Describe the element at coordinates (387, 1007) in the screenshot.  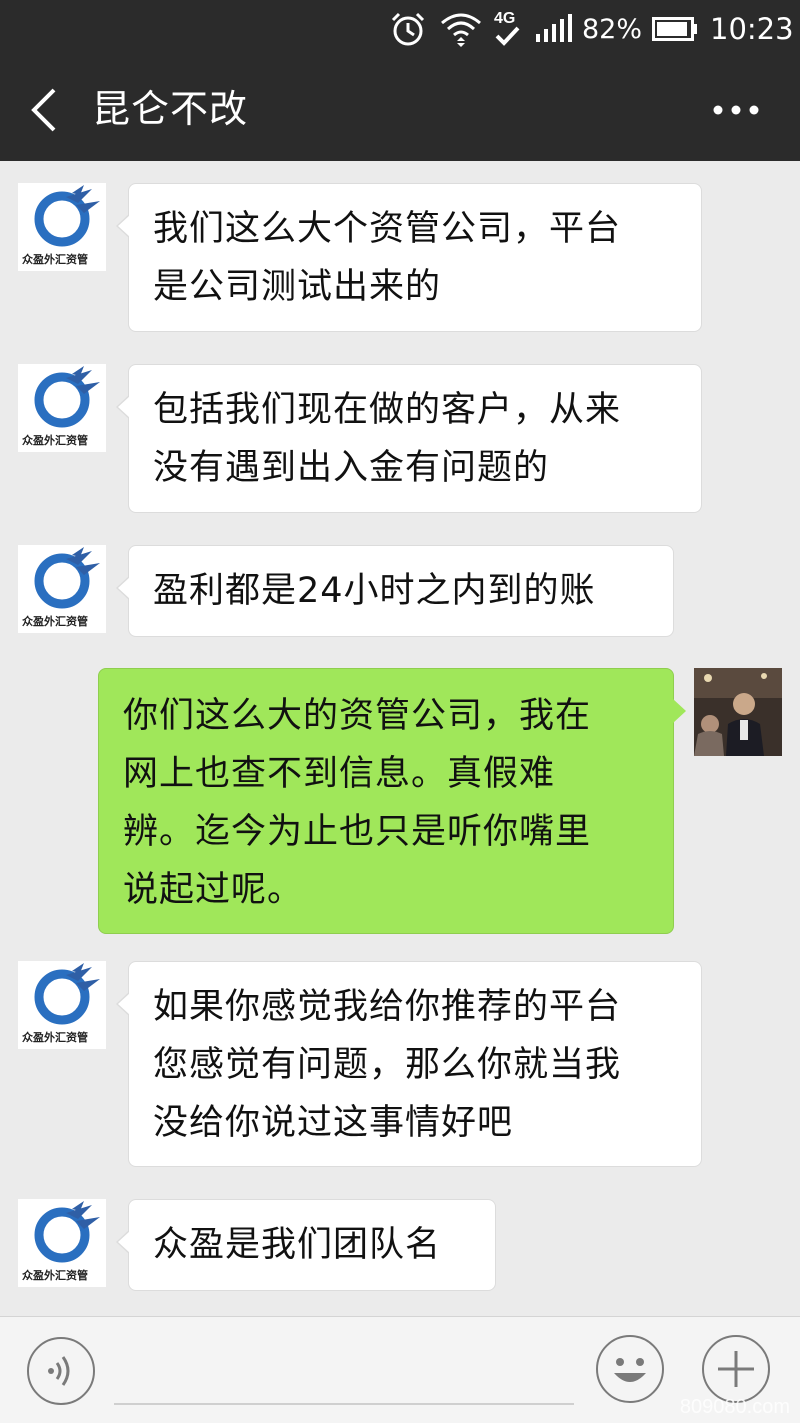
I see `message-line: 如果你感觉我给你推荐的平台` at that location.